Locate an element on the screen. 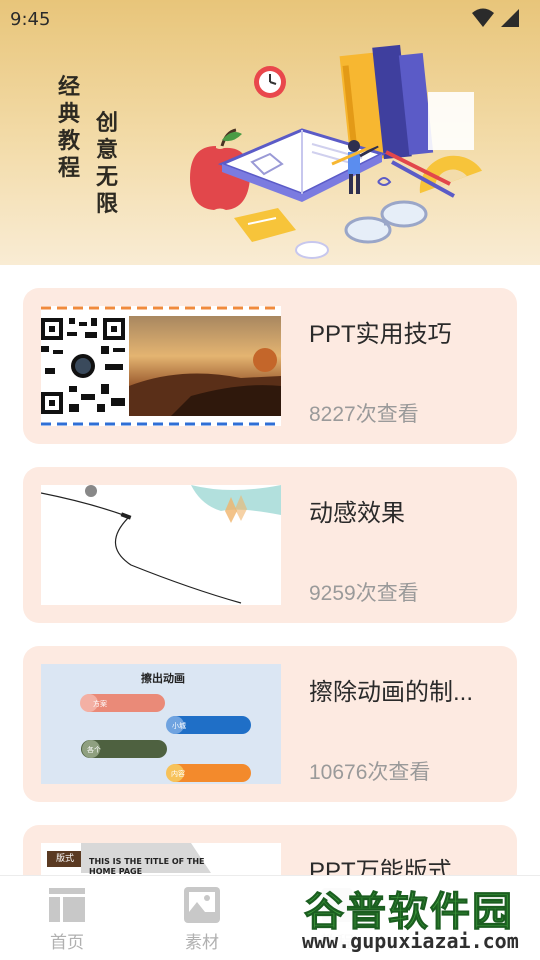 This screenshot has width=540, height=960. nav-tab-home: 首页 is located at coordinates (67, 919).